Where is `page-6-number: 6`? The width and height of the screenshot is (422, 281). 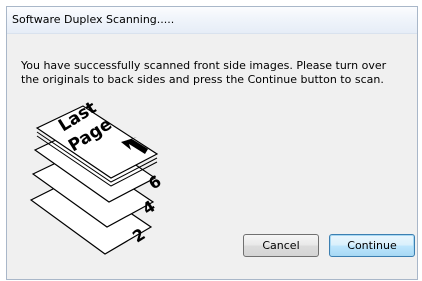
page-6-number: 6 is located at coordinates (155, 182).